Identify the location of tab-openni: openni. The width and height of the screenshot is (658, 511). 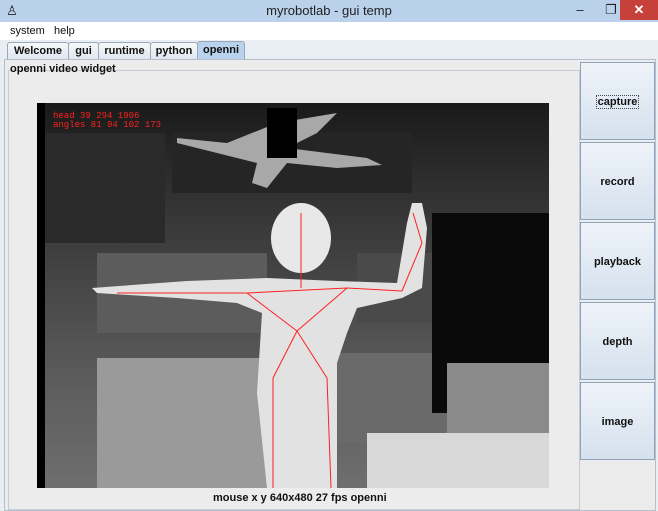
(221, 50).